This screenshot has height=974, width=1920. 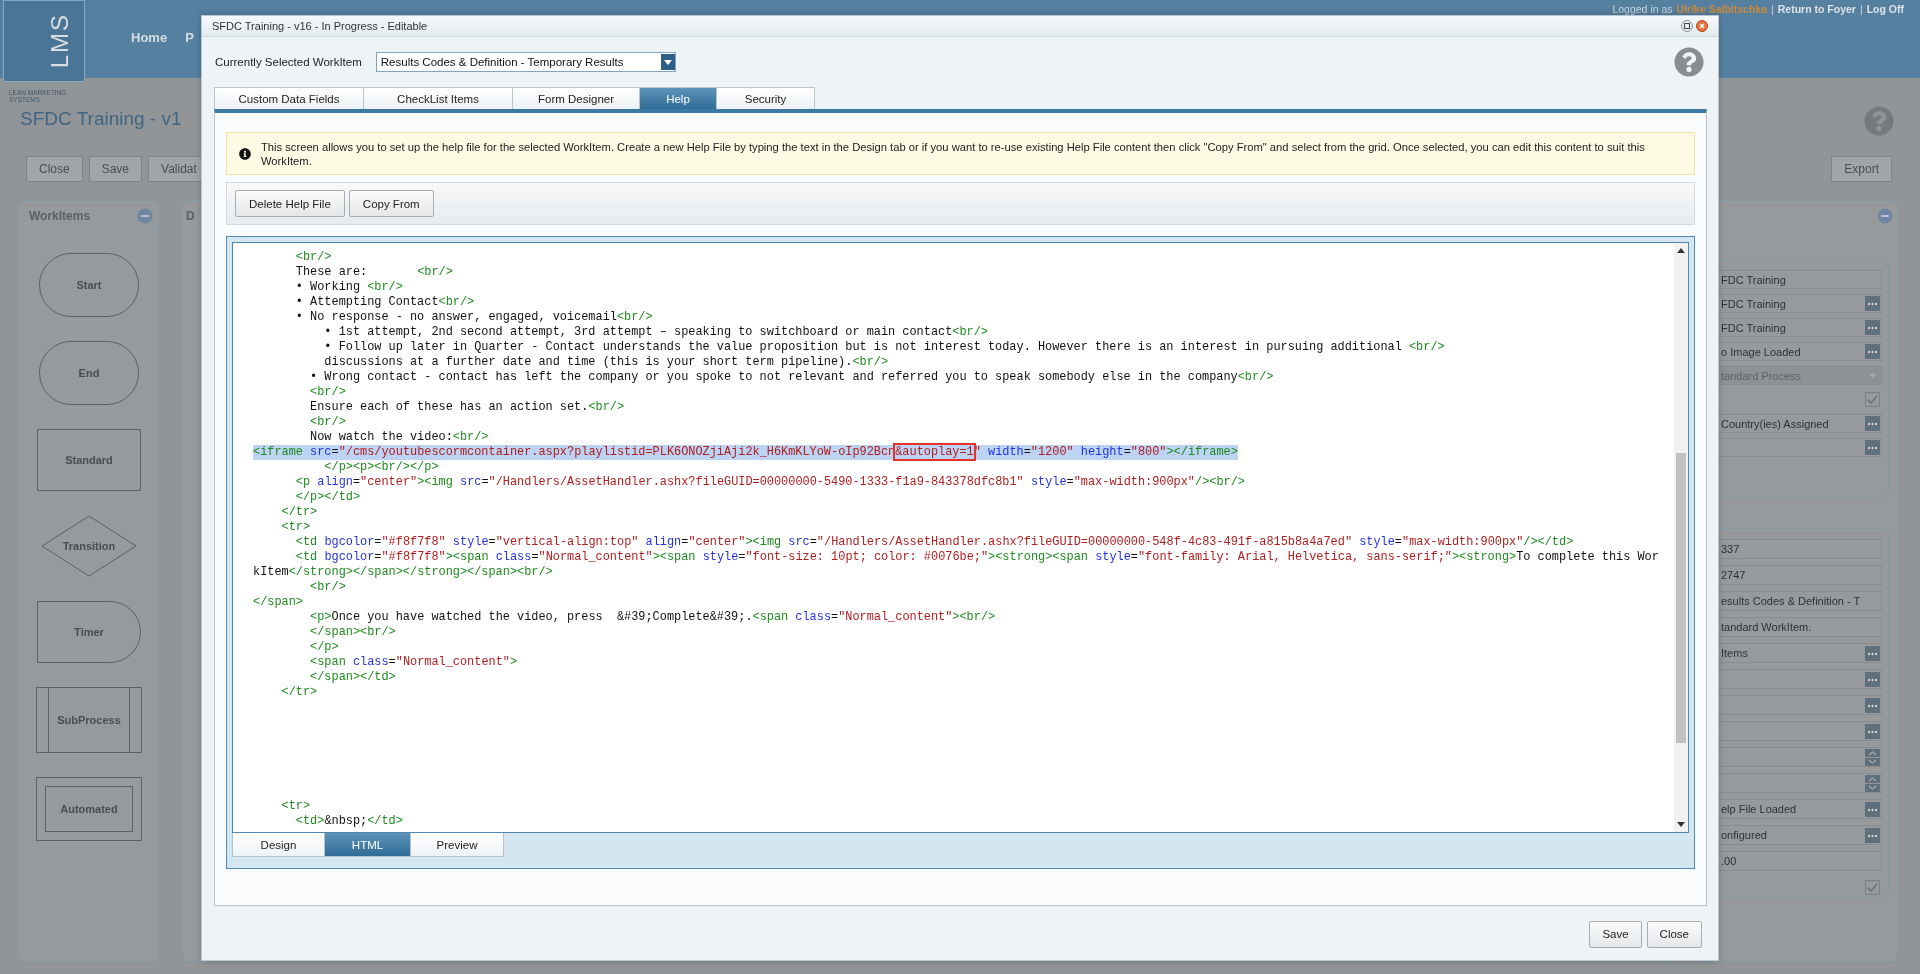 What do you see at coordinates (189, 37) in the screenshot?
I see `nav-link: P` at bounding box center [189, 37].